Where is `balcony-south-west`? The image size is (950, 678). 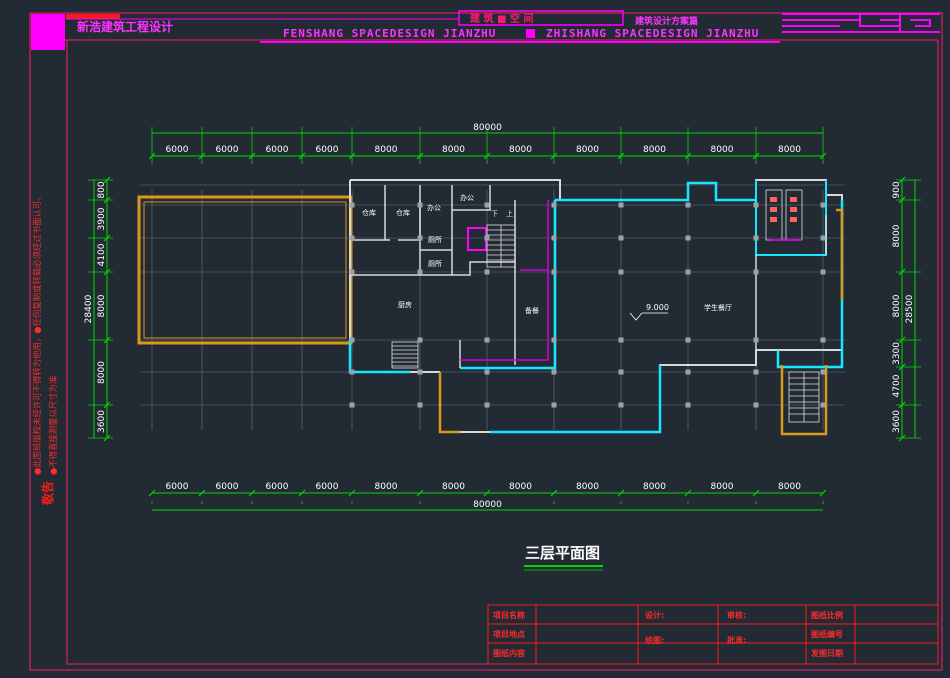
balcony-south-west is located at coordinates (449, 403).